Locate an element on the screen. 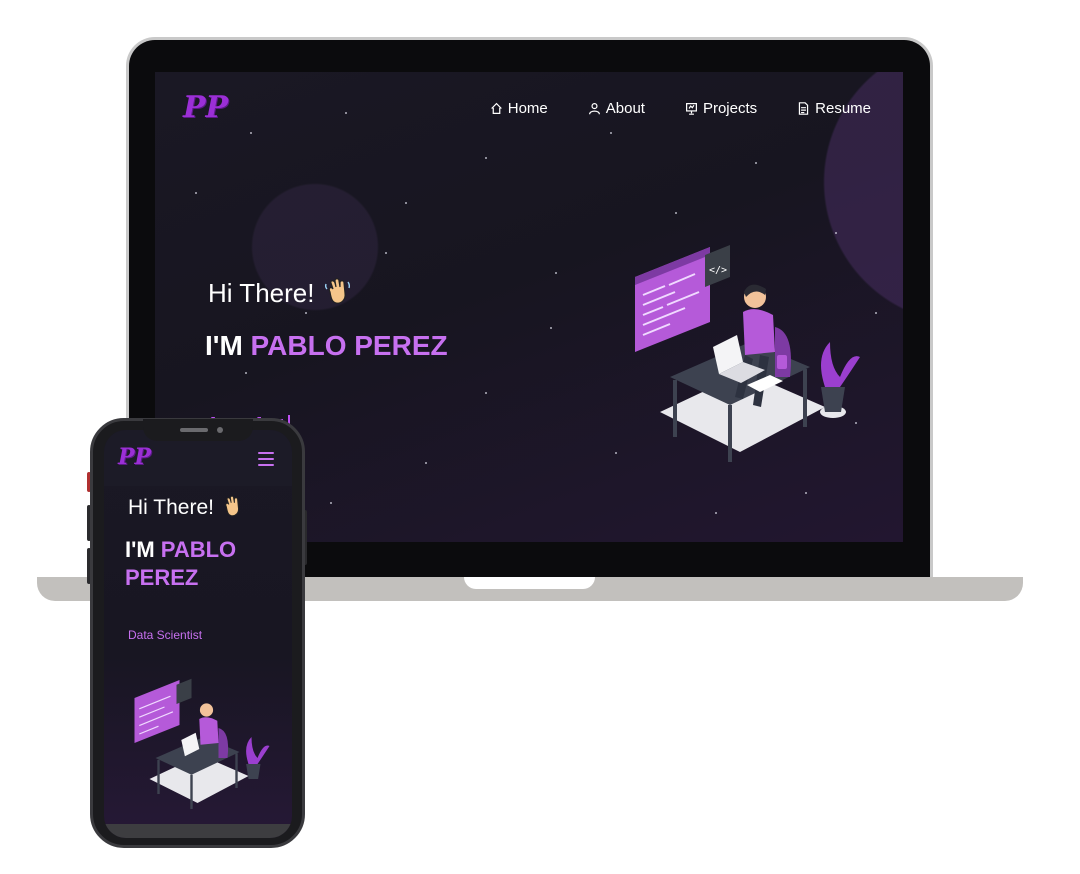 Image resolution: width=1080 pixels, height=874 pixels. presentation-icon is located at coordinates (691, 109).